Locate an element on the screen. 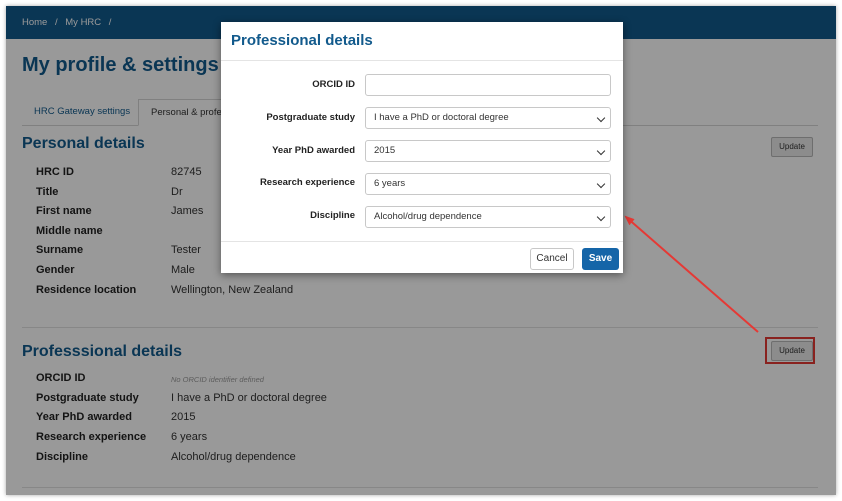 This screenshot has height=501, width=842. modal-title: Professional details is located at coordinates (302, 40).